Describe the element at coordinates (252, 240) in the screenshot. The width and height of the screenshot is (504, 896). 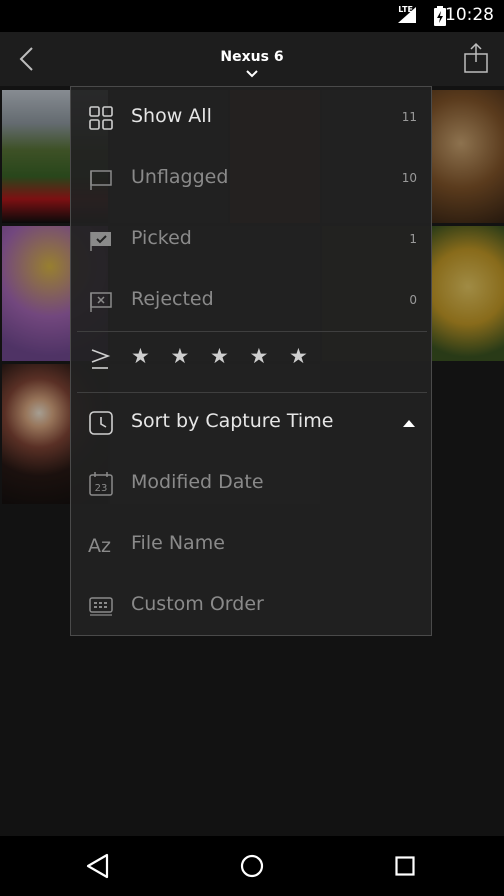
I see `filter-picked: Picked 1` at that location.